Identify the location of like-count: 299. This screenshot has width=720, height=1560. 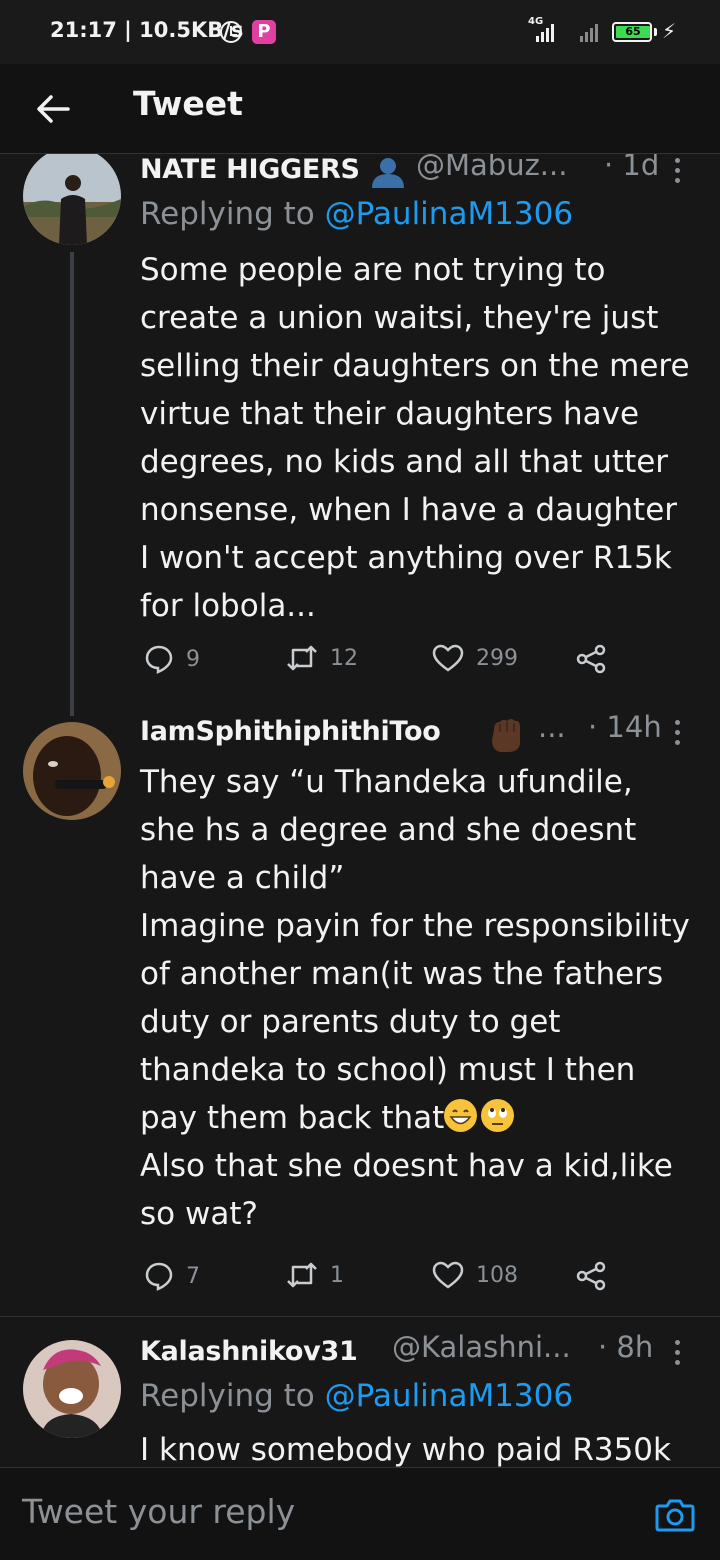
(497, 658).